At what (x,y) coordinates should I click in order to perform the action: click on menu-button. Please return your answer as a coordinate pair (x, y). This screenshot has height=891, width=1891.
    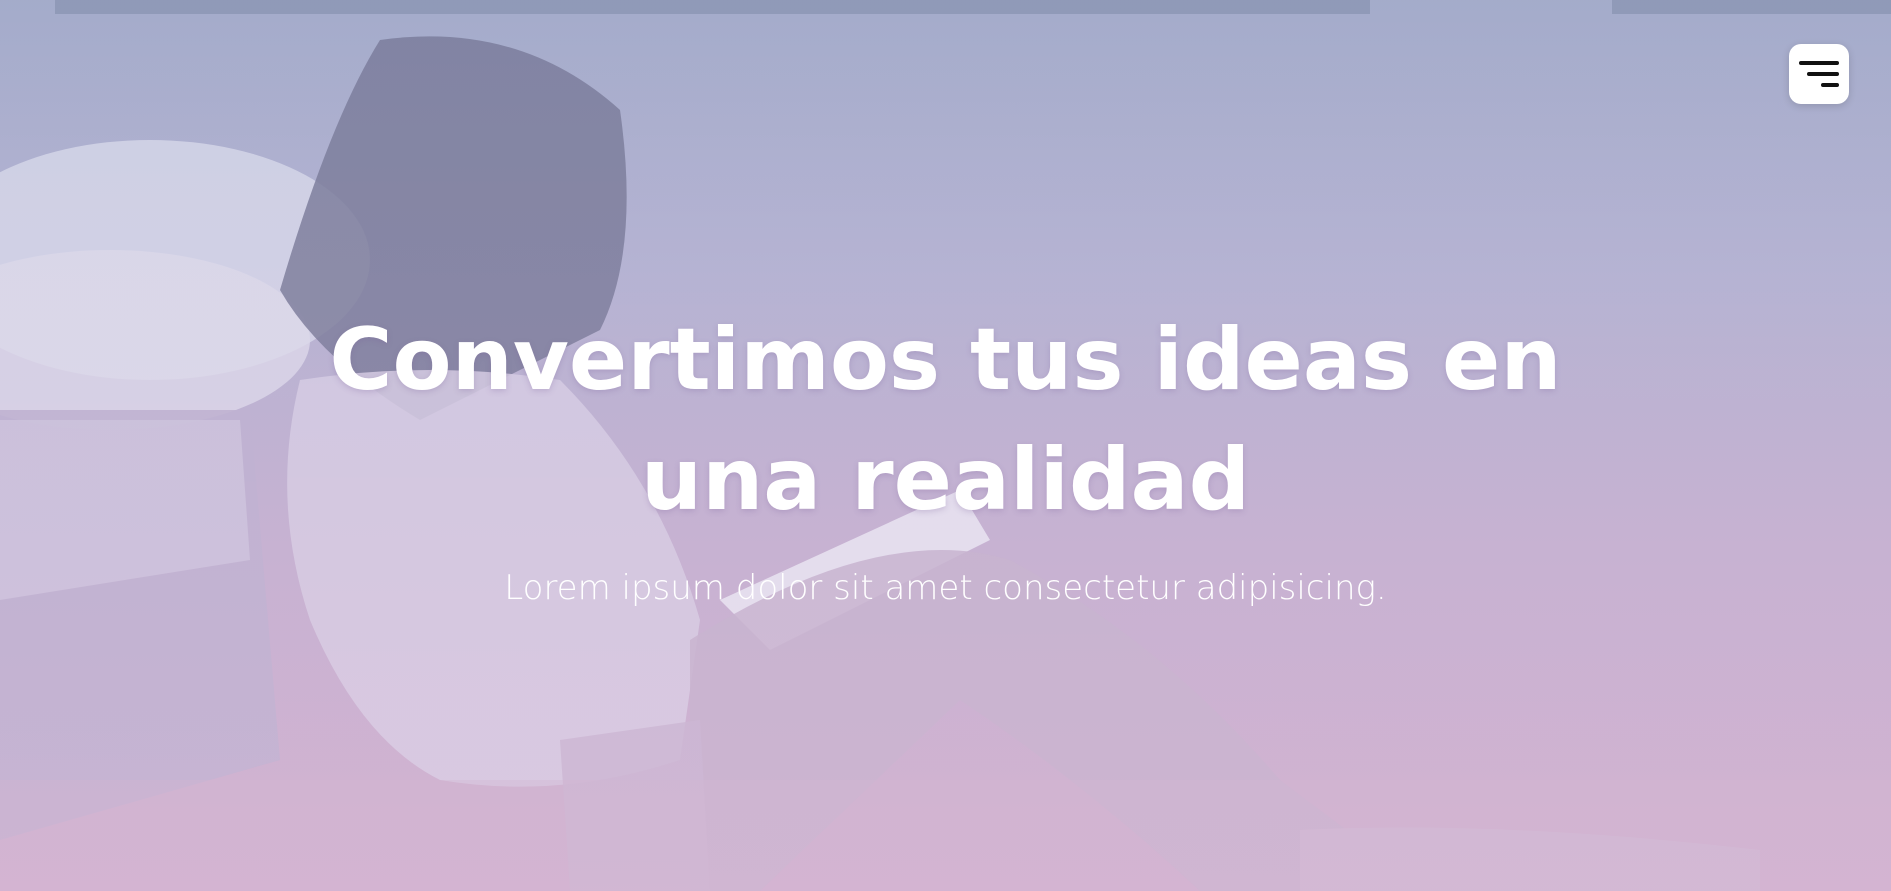
    Looking at the image, I should click on (1819, 74).